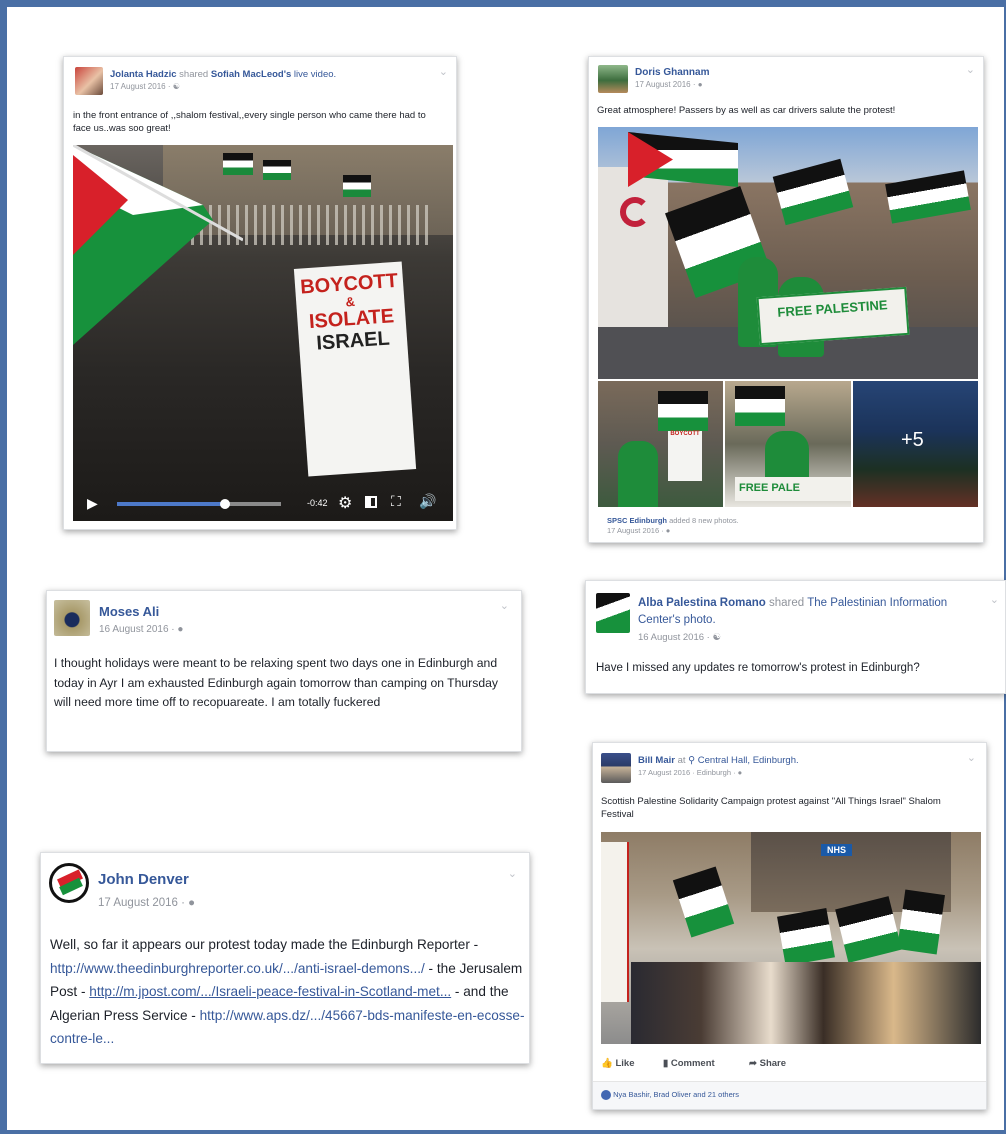  Describe the element at coordinates (637, 520) in the screenshot. I see `footer-author: SPSC Edinburgh` at that location.